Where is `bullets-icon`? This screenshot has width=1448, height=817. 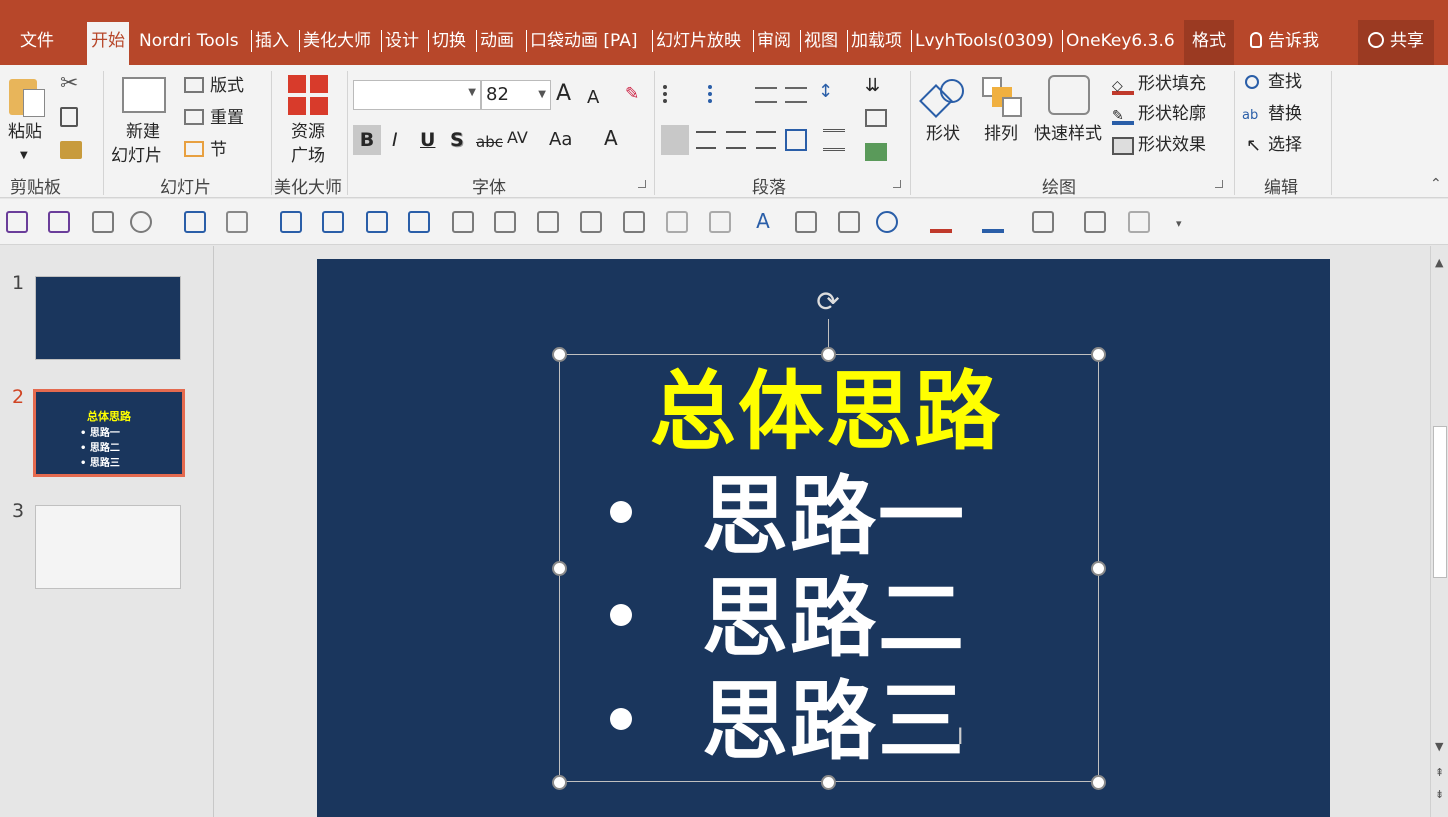
bullets-icon is located at coordinates (674, 94).